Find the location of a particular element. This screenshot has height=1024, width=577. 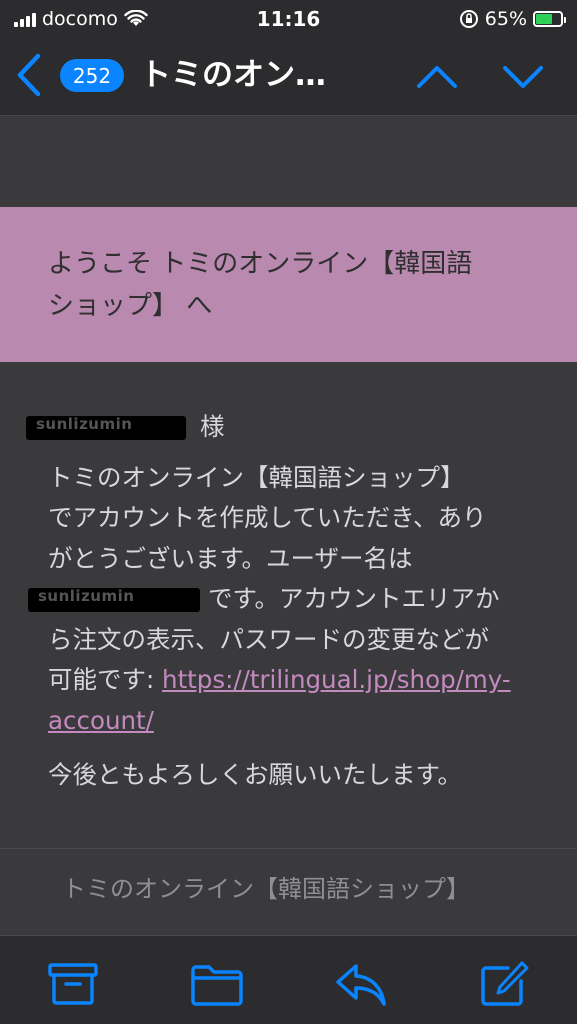

status-bar: docomo 11:16 65% is located at coordinates (288, 19).